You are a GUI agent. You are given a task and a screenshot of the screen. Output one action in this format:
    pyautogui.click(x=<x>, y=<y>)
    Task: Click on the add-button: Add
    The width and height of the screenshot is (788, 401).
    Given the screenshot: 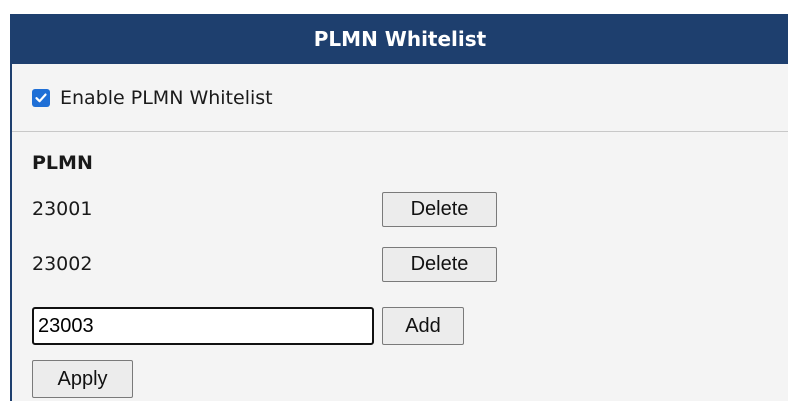 What is the action you would take?
    pyautogui.click(x=423, y=326)
    